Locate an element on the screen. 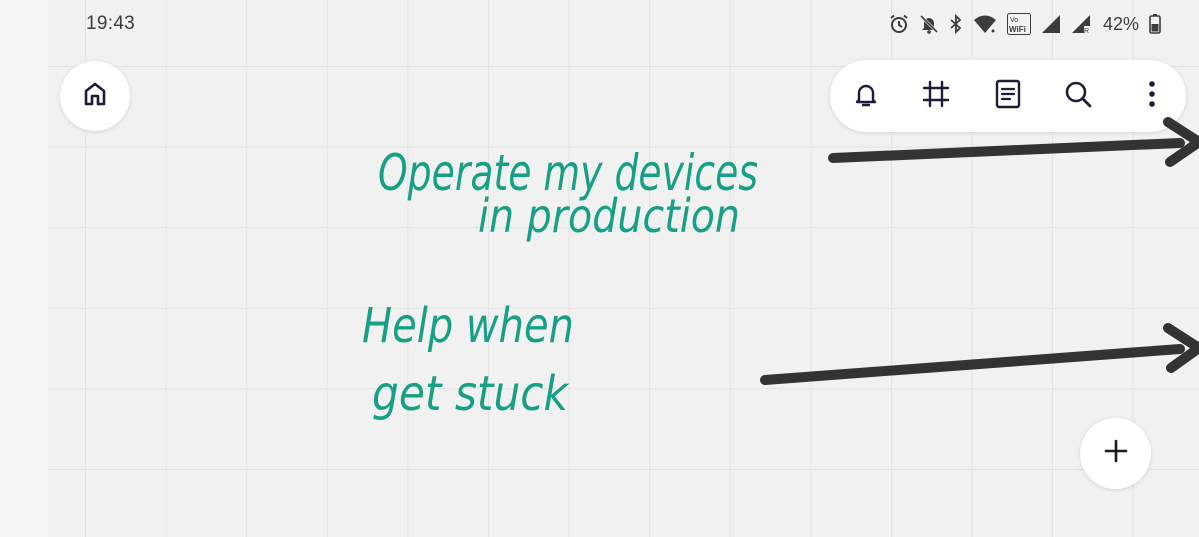 The image size is (1199, 537). note-2-line-2: get stuck is located at coordinates (471, 394).